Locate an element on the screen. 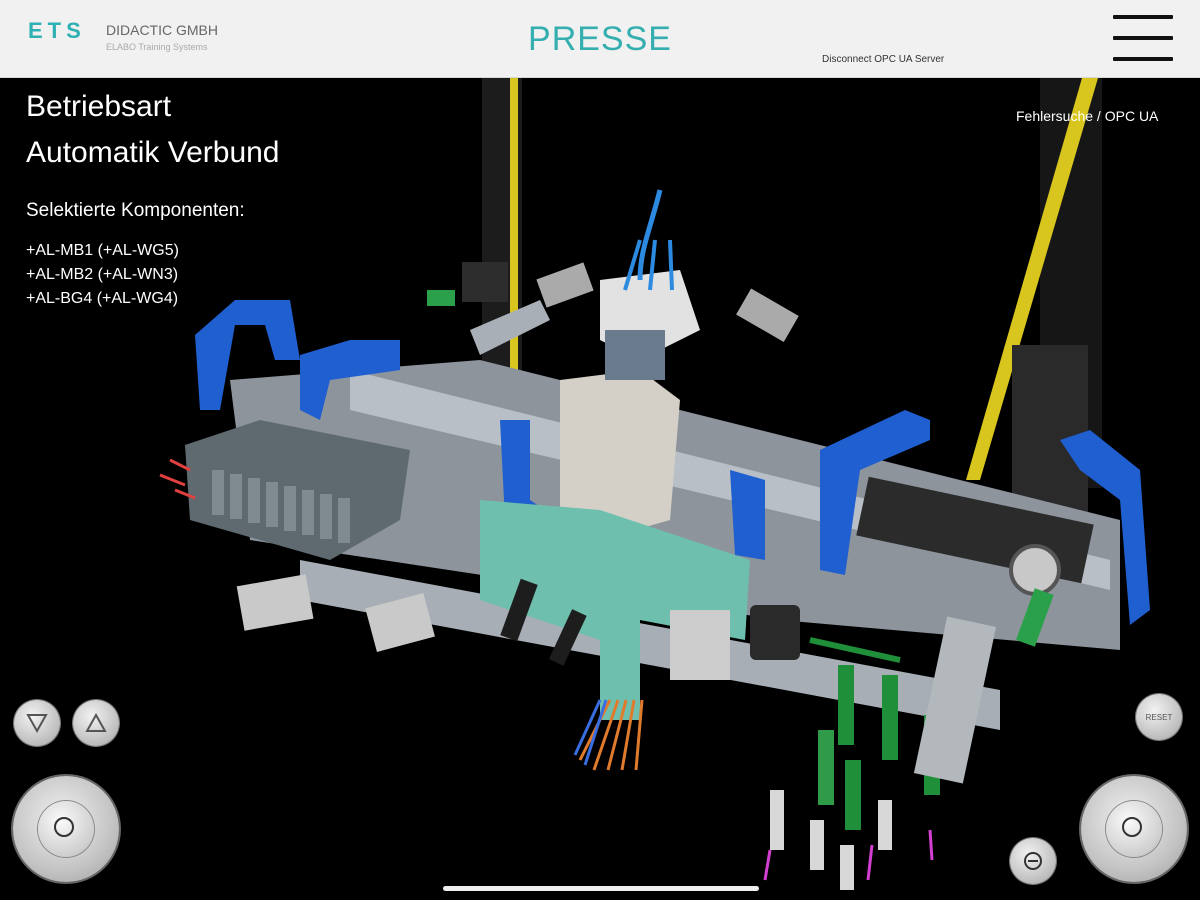 Image resolution: width=1200 pixels, height=900 pixels. rotate-icon is located at coordinates (1033, 861).